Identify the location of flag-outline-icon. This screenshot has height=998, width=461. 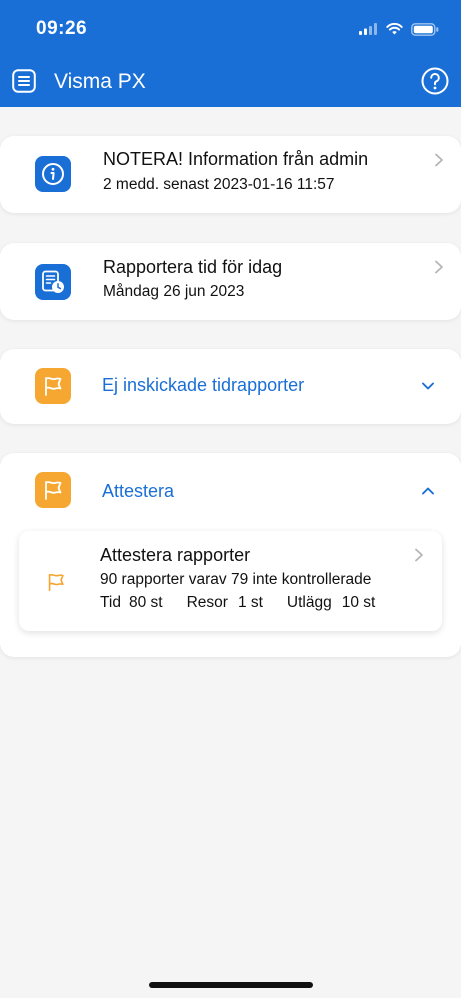
(56, 582).